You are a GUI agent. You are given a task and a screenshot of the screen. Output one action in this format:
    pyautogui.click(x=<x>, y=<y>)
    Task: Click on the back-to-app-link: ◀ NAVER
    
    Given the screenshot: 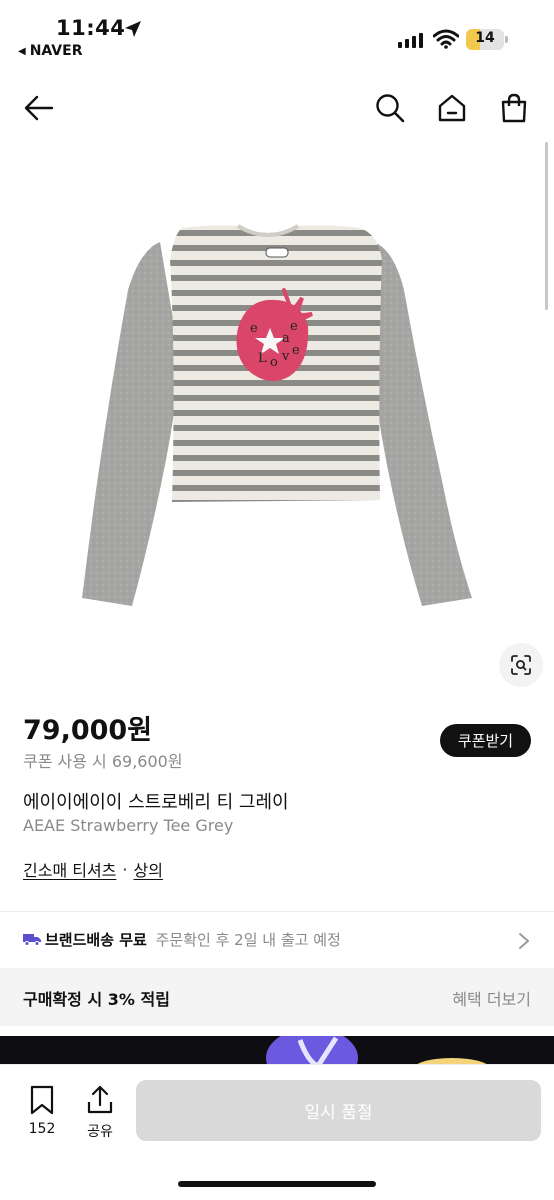 What is the action you would take?
    pyautogui.click(x=50, y=51)
    